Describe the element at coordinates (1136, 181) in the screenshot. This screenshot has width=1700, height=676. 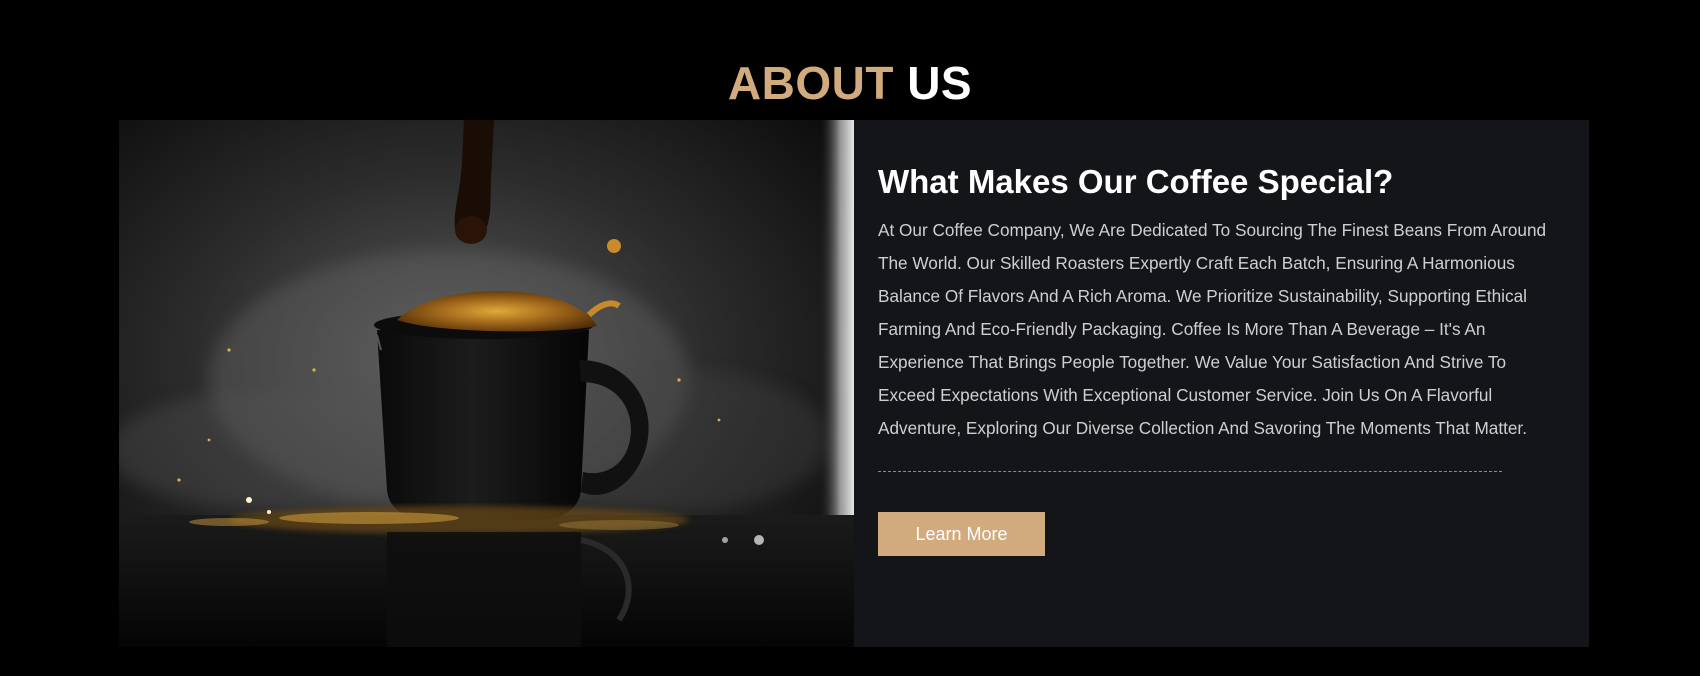
I see `about-heading: What Makes Our Coffee Special?` at that location.